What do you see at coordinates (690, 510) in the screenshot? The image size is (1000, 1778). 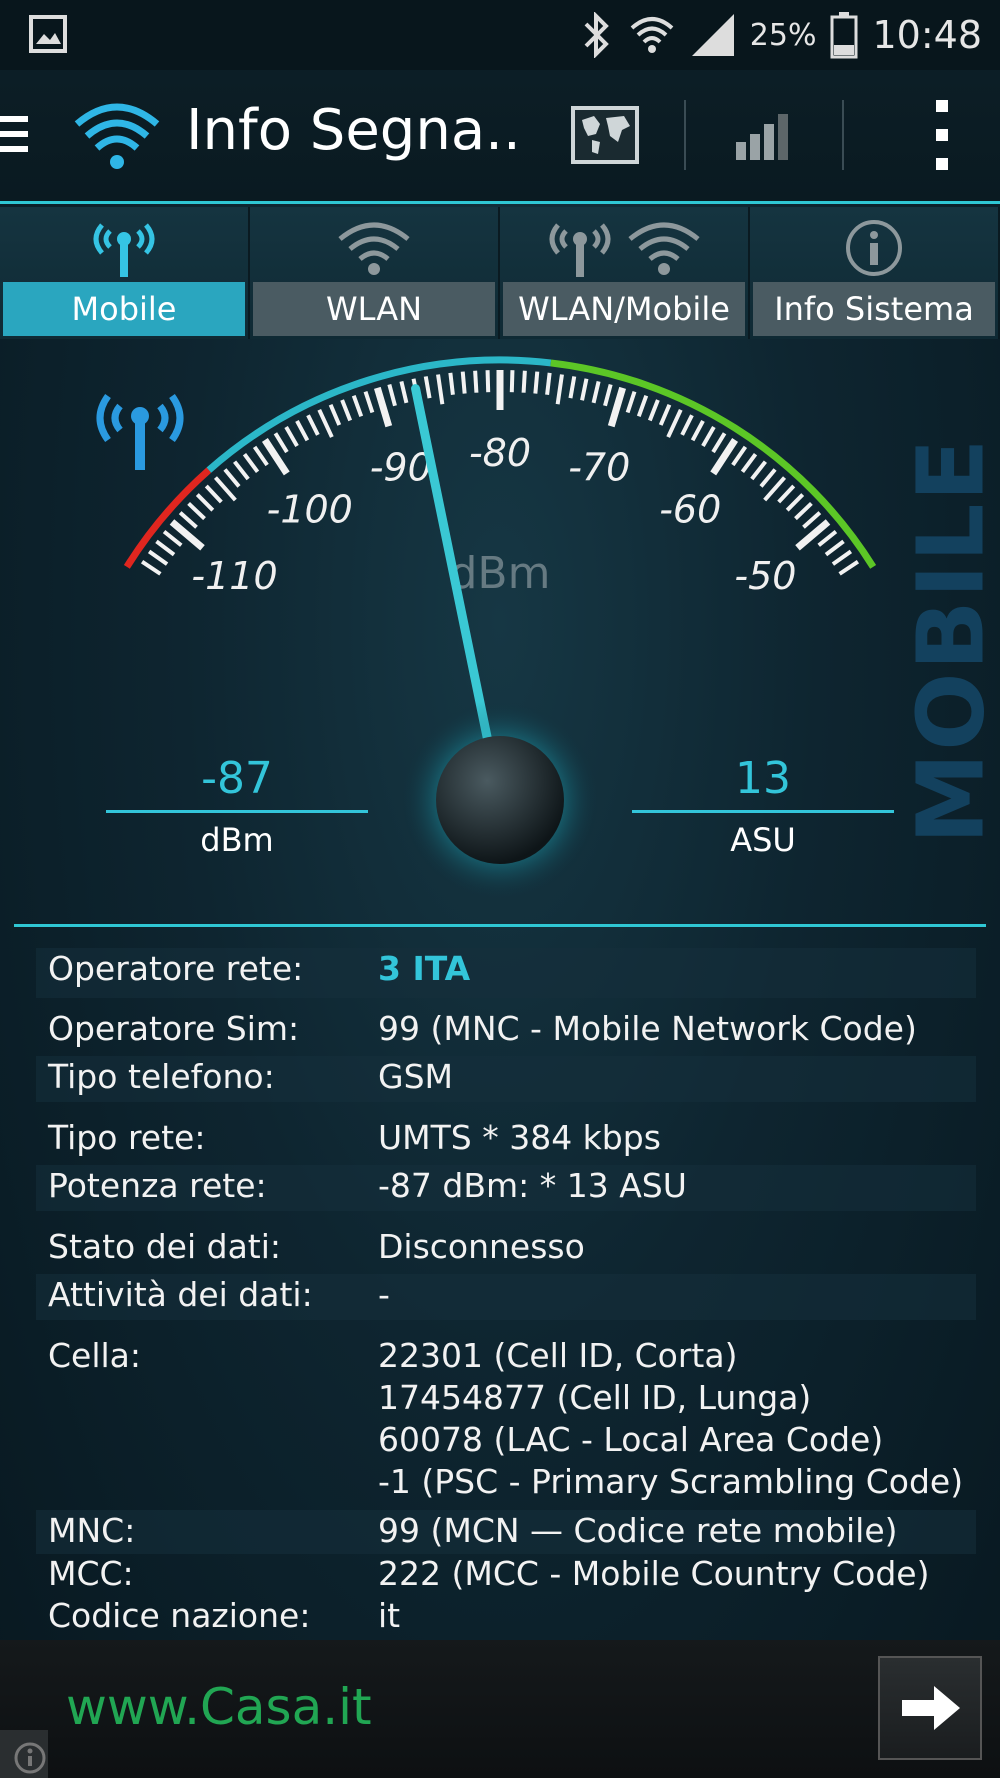 I see `gauge-tick-label: -60` at bounding box center [690, 510].